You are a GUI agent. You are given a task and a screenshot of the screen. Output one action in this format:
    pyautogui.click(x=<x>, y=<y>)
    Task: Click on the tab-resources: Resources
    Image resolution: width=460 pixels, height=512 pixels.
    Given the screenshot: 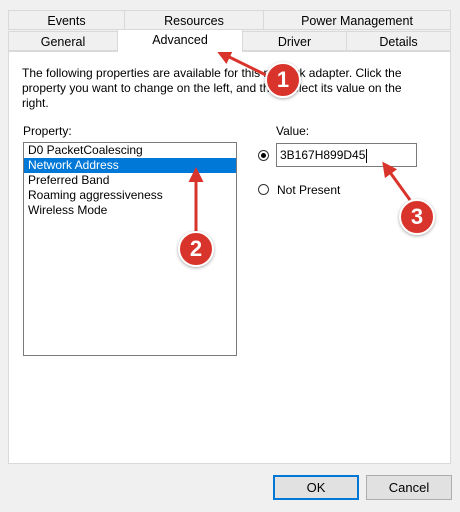 What is the action you would take?
    pyautogui.click(x=194, y=20)
    